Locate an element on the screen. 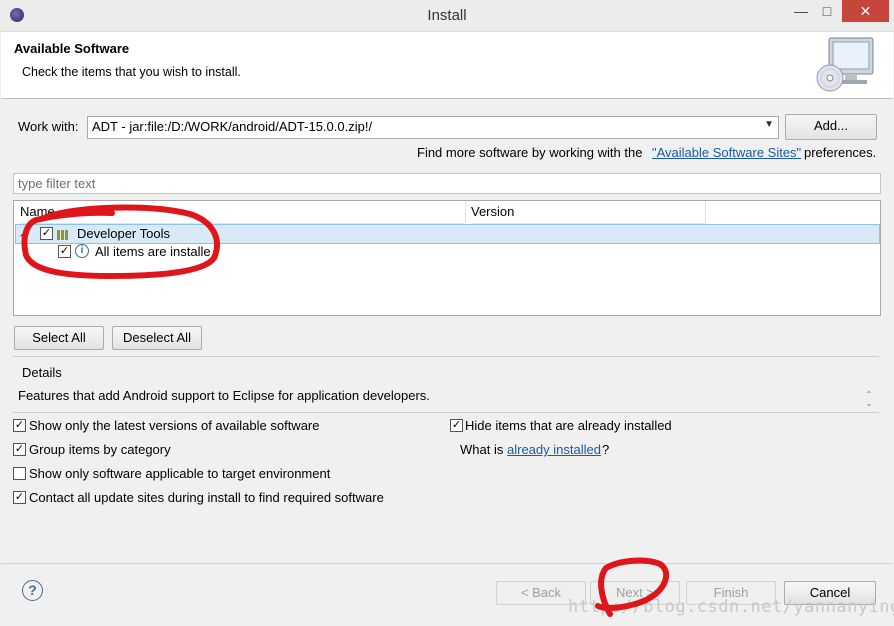 The height and width of the screenshot is (626, 894). option-label: Group items by category is located at coordinates (100, 449).